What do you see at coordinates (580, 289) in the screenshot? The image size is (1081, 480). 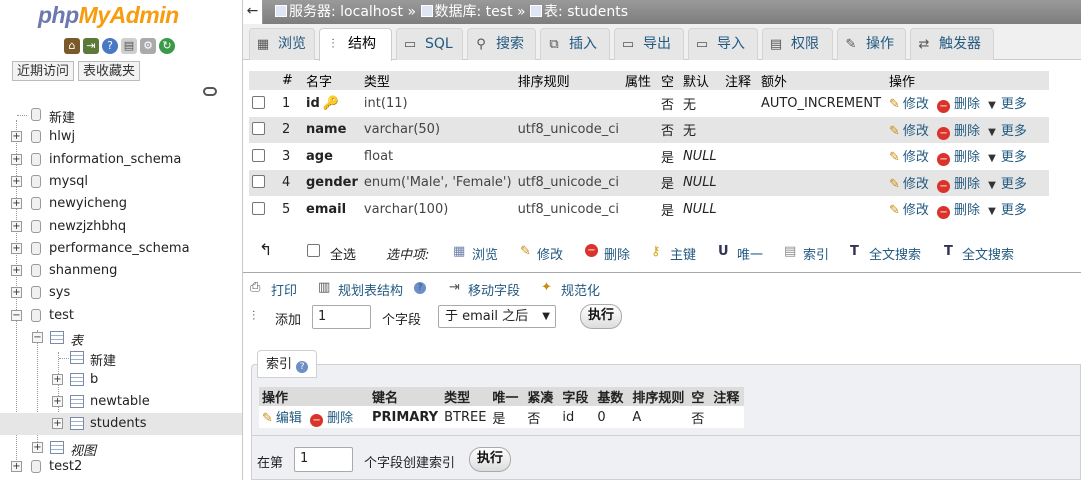 I see `normalize-link: 规范化` at bounding box center [580, 289].